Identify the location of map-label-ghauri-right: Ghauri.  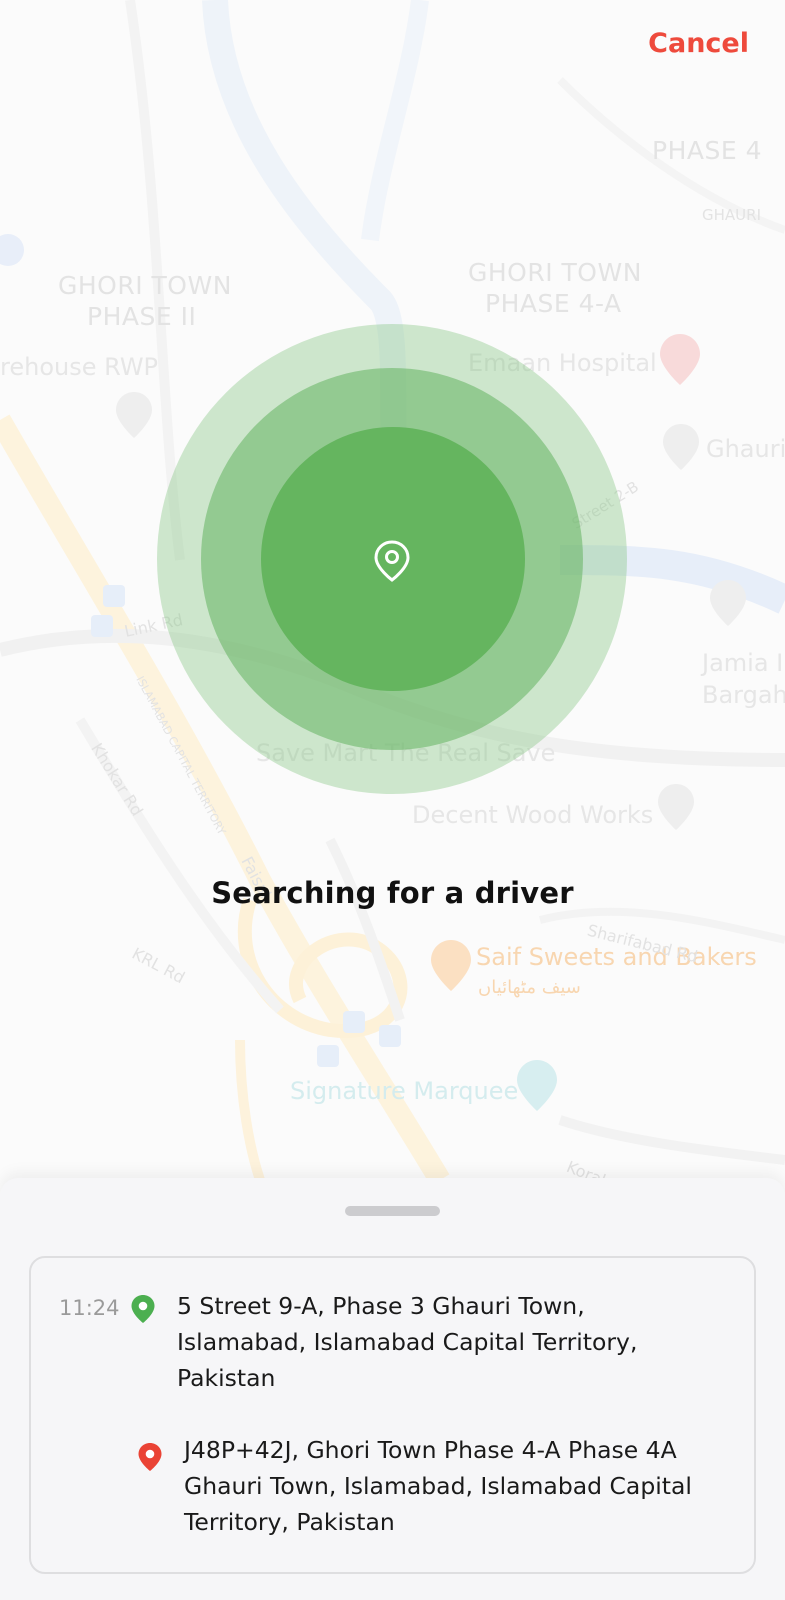
(745, 449).